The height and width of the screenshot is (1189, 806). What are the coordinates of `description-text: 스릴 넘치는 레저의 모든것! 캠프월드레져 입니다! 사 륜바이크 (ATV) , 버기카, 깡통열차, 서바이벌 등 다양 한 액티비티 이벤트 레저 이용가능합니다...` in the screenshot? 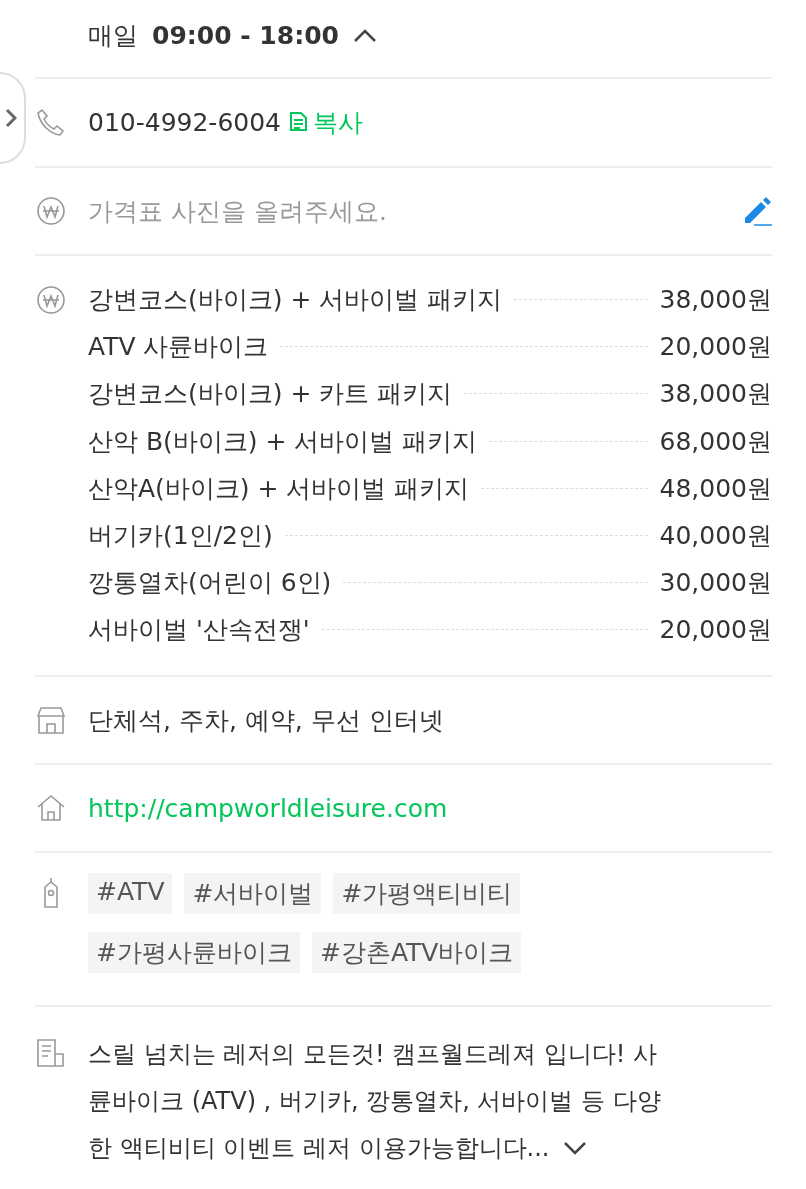 It's located at (375, 1101).